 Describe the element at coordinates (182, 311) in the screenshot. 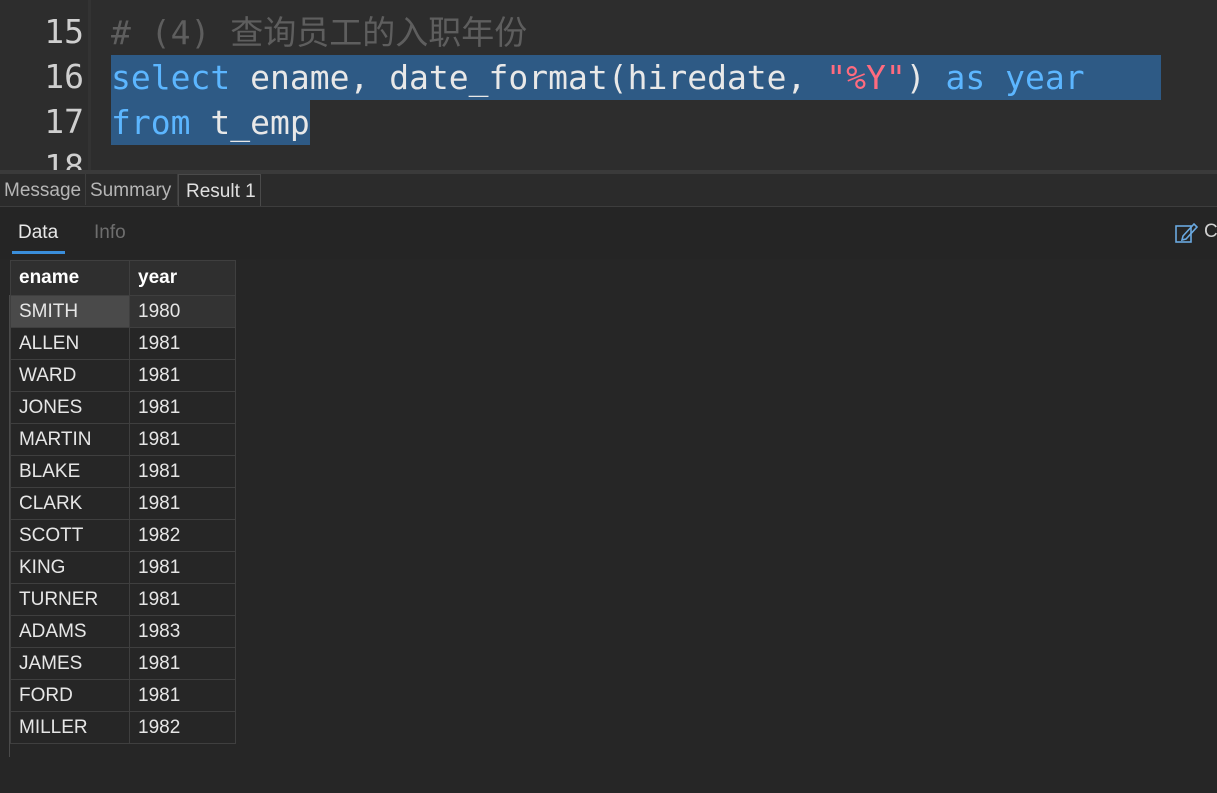

I see `cell-year: 1980` at that location.